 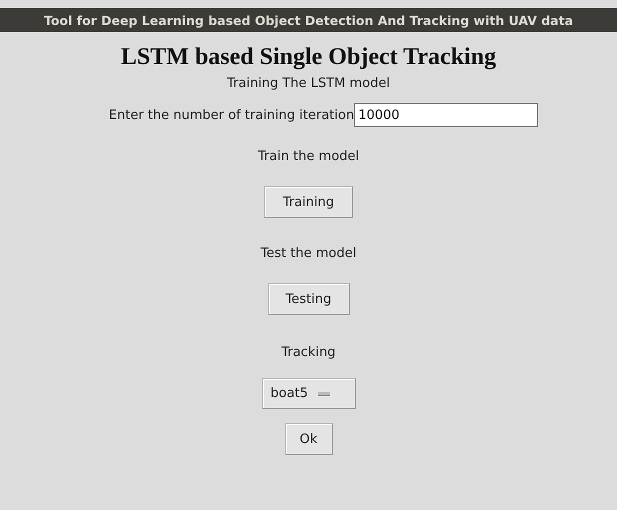 What do you see at coordinates (308, 57) in the screenshot?
I see `heading: LSTM based Single Object Tracking` at bounding box center [308, 57].